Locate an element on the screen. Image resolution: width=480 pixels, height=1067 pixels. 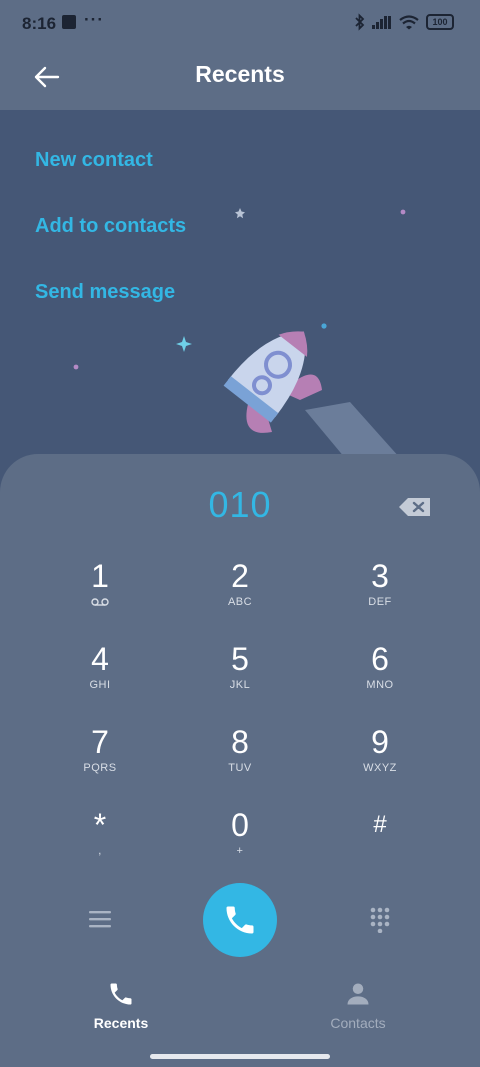
tab-recents-label: Recents is located at coordinates (121, 1023).